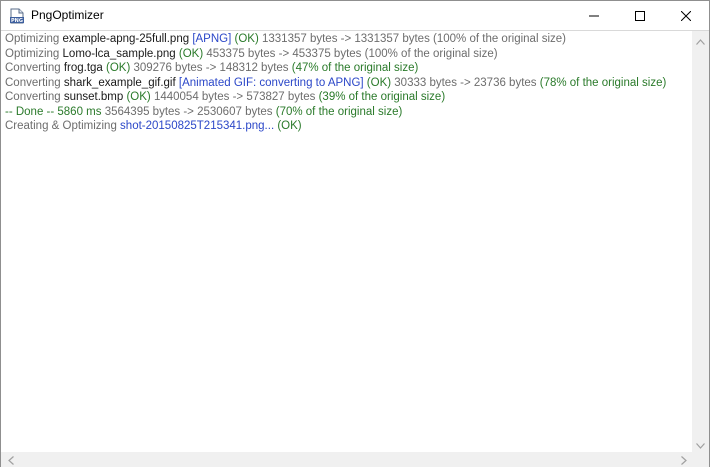 Image resolution: width=710 pixels, height=469 pixels. I want to click on scroll-down-arrow-icon, so click(700, 443).